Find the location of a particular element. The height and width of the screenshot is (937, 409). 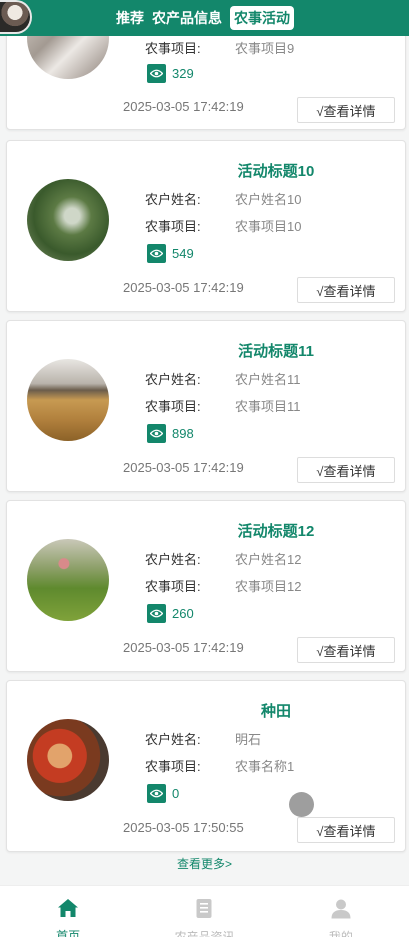

view-count: 549 is located at coordinates (183, 253).